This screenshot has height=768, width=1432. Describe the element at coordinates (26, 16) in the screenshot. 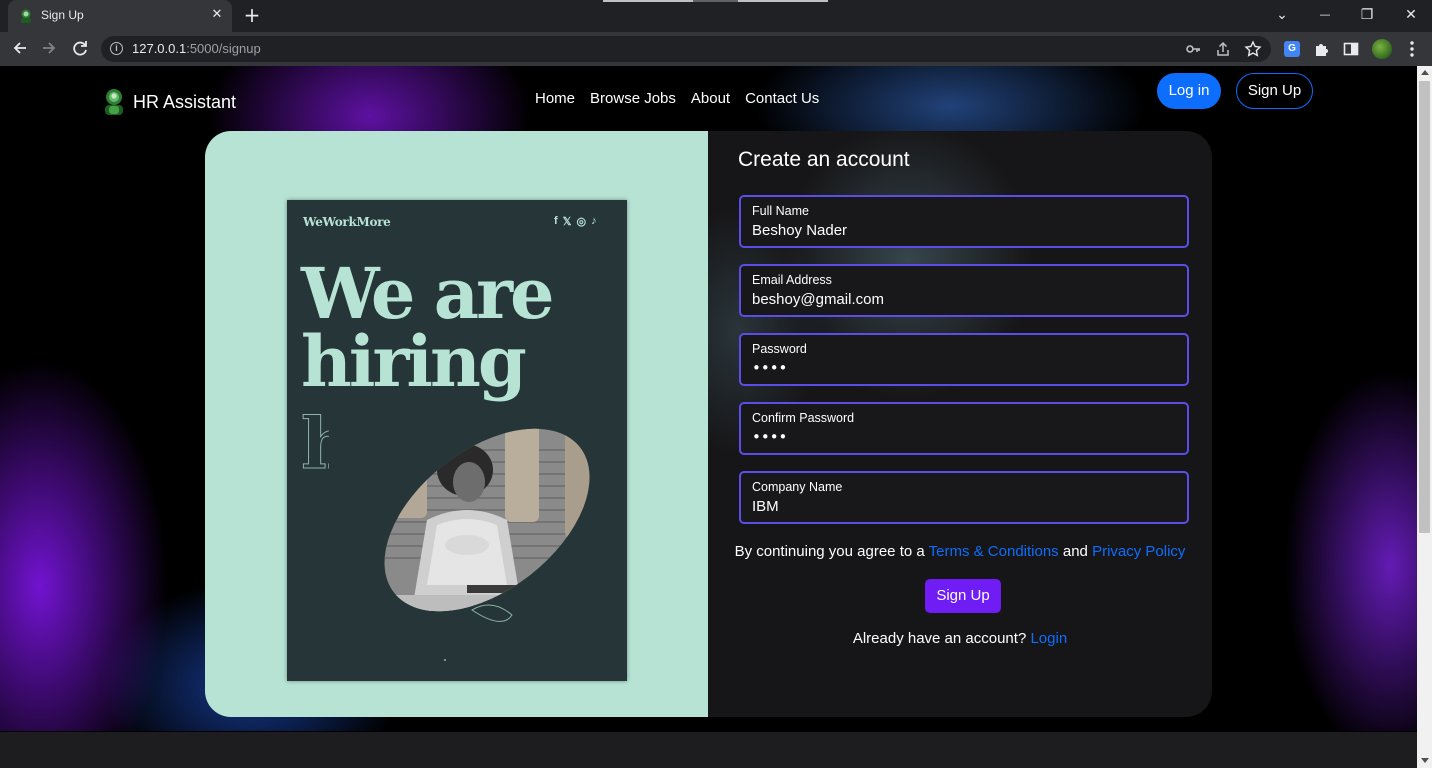

I see `hr-assistant-favicon-icon` at that location.